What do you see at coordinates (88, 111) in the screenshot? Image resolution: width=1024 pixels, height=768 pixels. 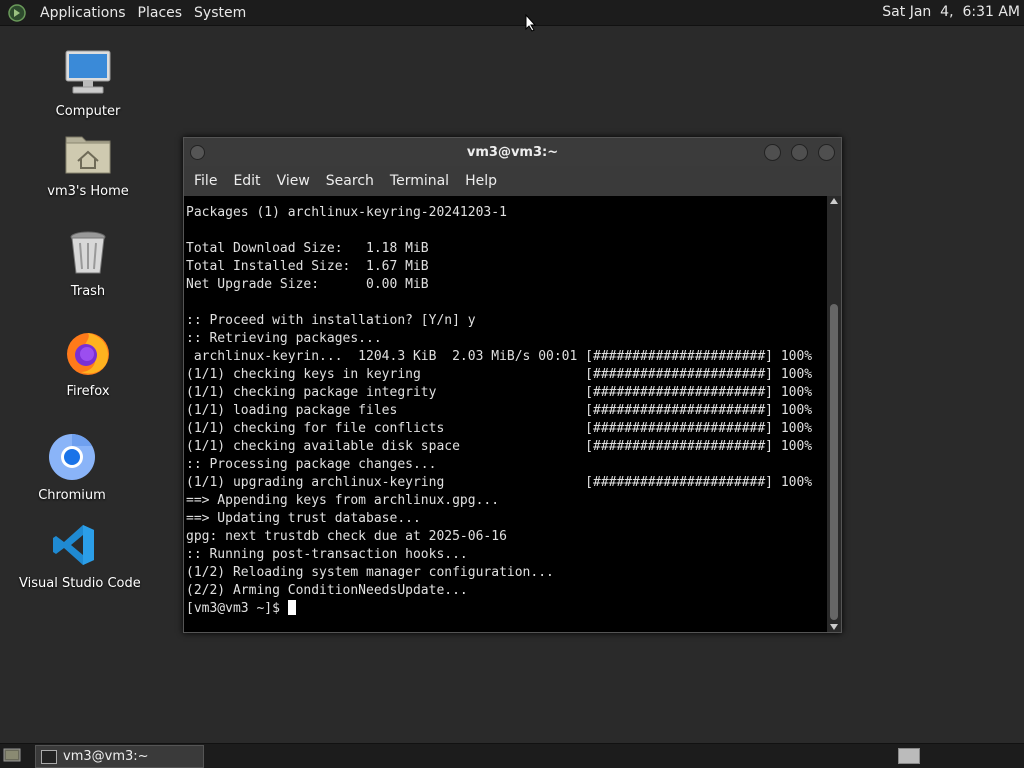 I see `desktop-icon-label: Computer` at bounding box center [88, 111].